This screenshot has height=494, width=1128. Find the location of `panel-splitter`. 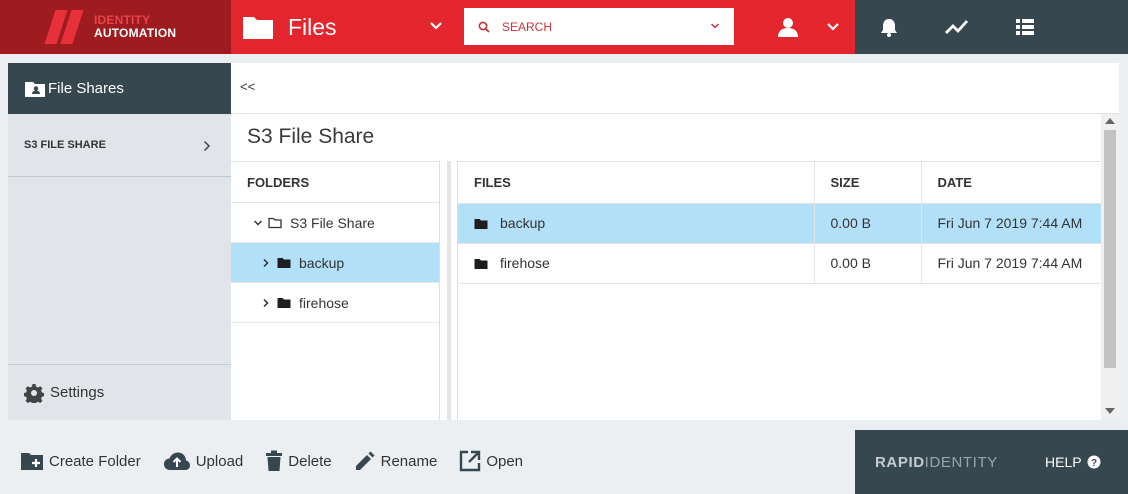

panel-splitter is located at coordinates (448, 290).